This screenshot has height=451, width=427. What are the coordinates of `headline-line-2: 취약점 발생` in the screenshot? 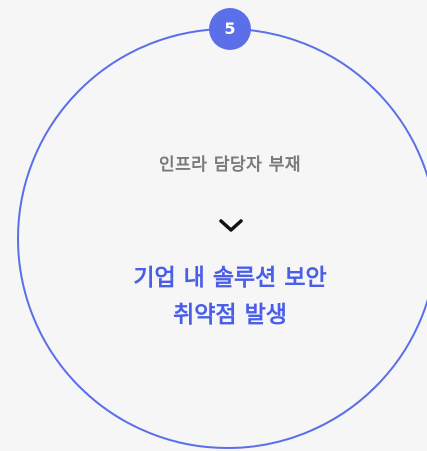 It's located at (230, 315).